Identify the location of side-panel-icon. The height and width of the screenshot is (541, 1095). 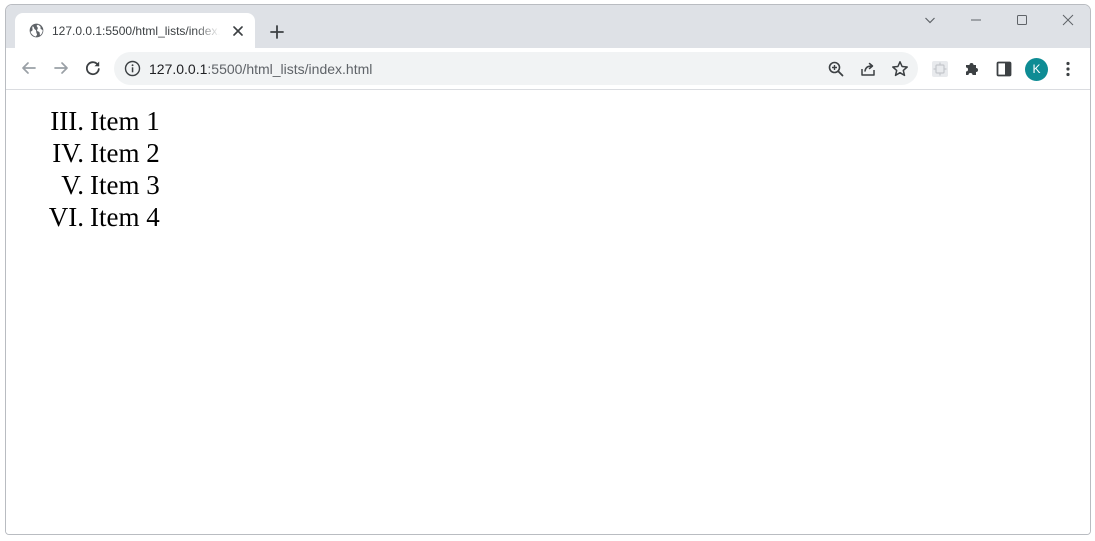
(1004, 69).